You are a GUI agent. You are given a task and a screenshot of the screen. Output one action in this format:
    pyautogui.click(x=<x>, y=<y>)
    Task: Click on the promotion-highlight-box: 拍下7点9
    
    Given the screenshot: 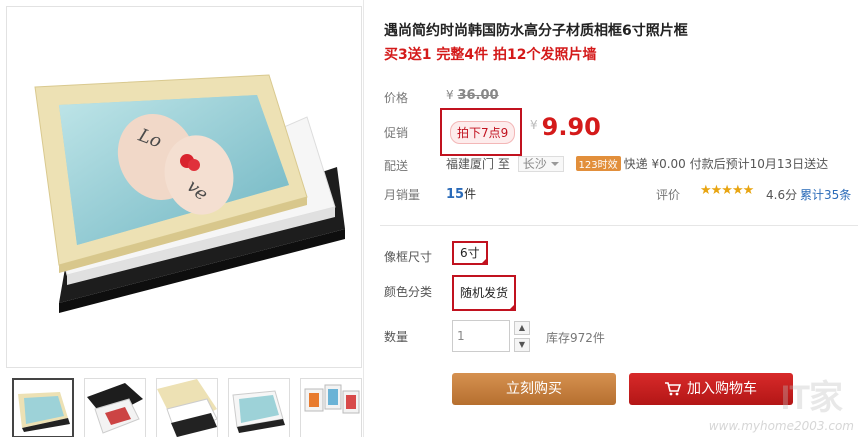 What is the action you would take?
    pyautogui.click(x=481, y=132)
    